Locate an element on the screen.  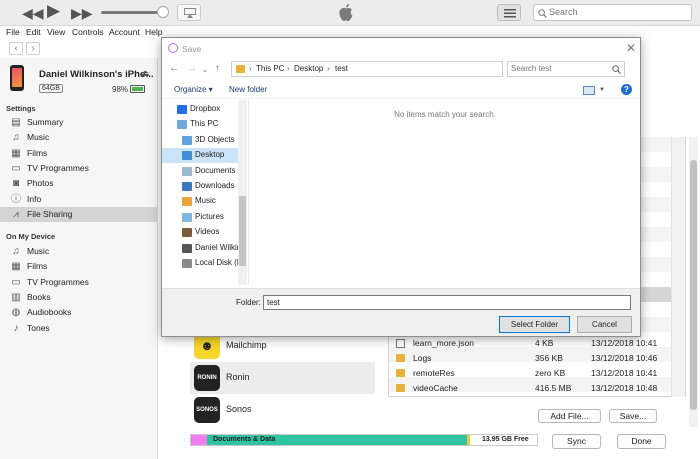
help-icon: ? is located at coordinates (626, 89).